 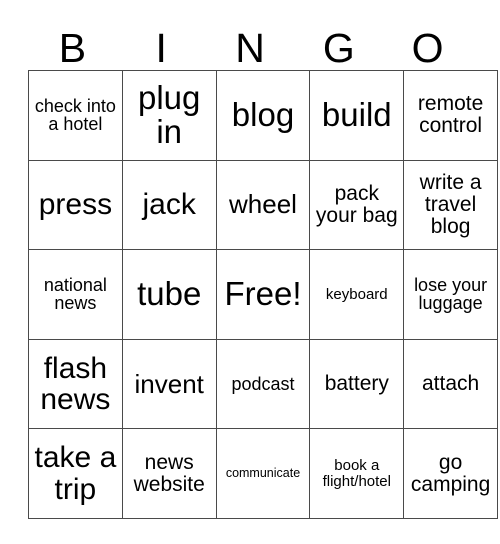 I want to click on bingo-cell: pack your bag, so click(x=357, y=205).